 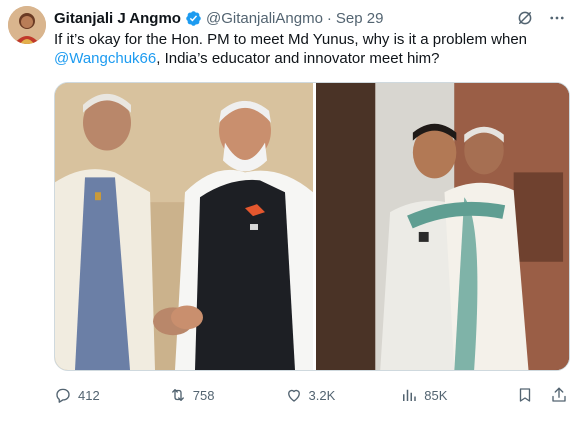 What do you see at coordinates (63, 395) in the screenshot?
I see `reply-icon` at bounding box center [63, 395].